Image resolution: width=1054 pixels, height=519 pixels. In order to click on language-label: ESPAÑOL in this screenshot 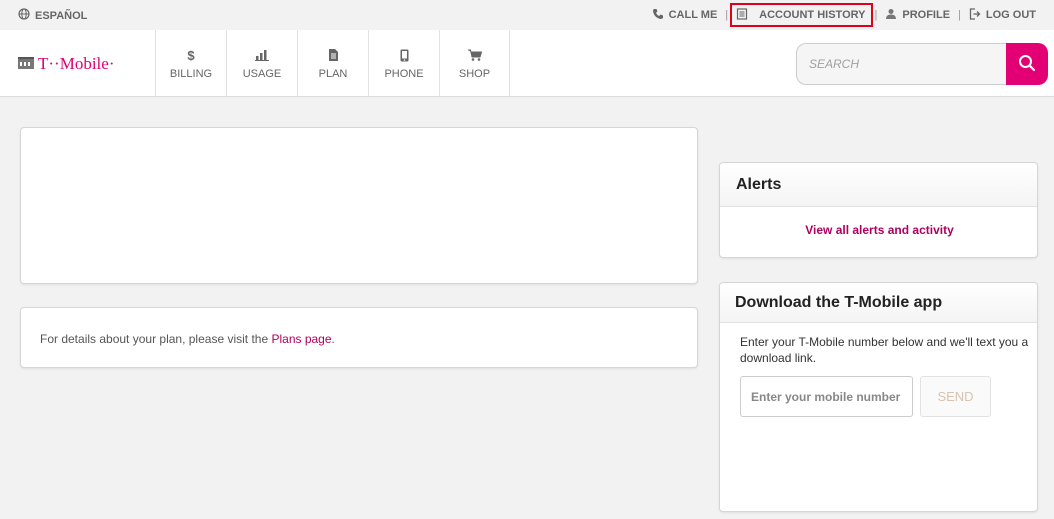, I will do `click(61, 15)`.